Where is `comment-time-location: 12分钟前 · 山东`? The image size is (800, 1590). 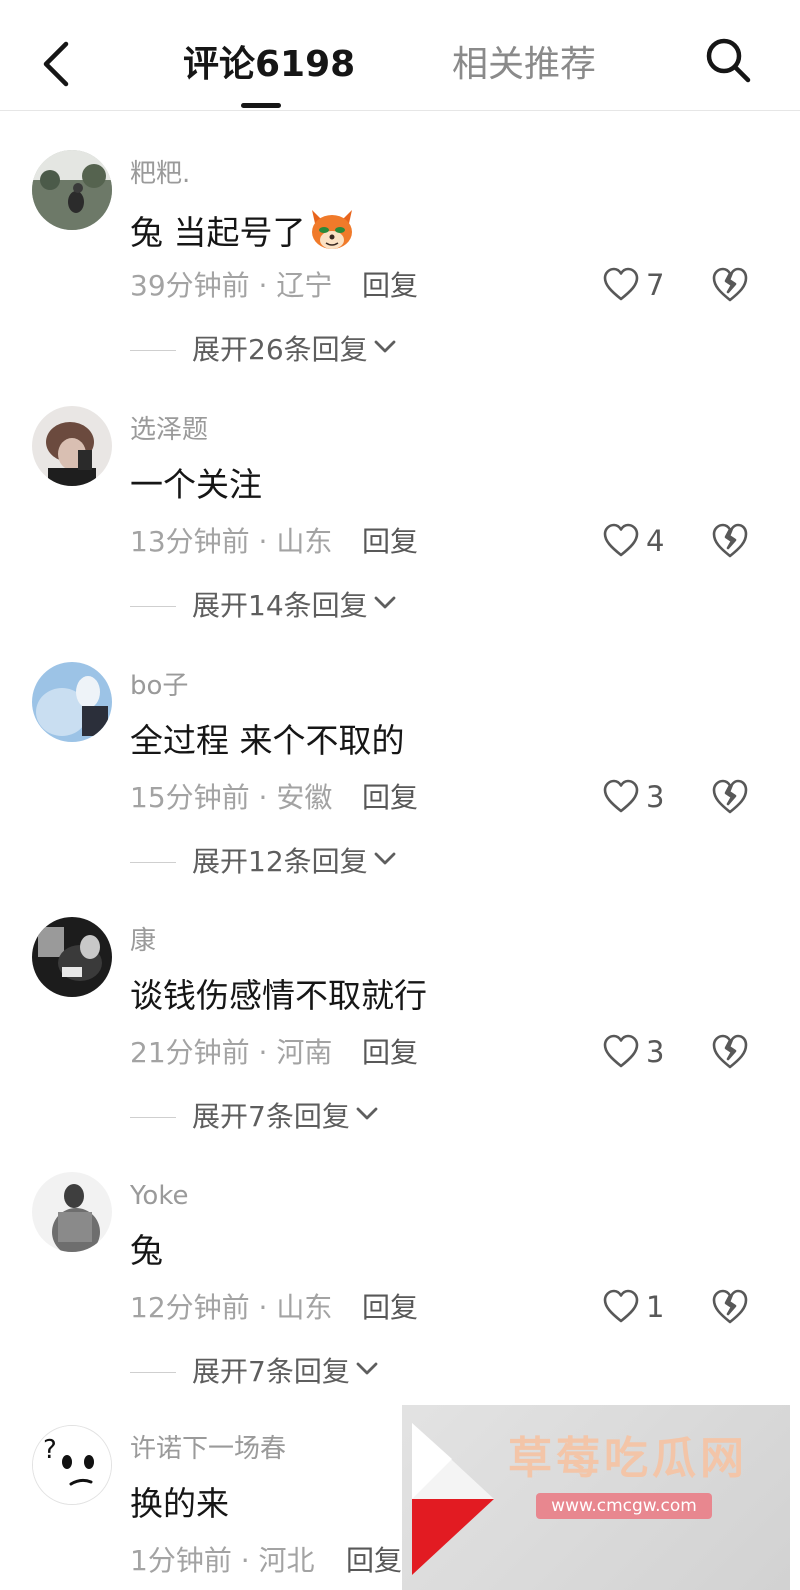
comment-time-location: 12分钟前 · 山东 is located at coordinates (231, 1307).